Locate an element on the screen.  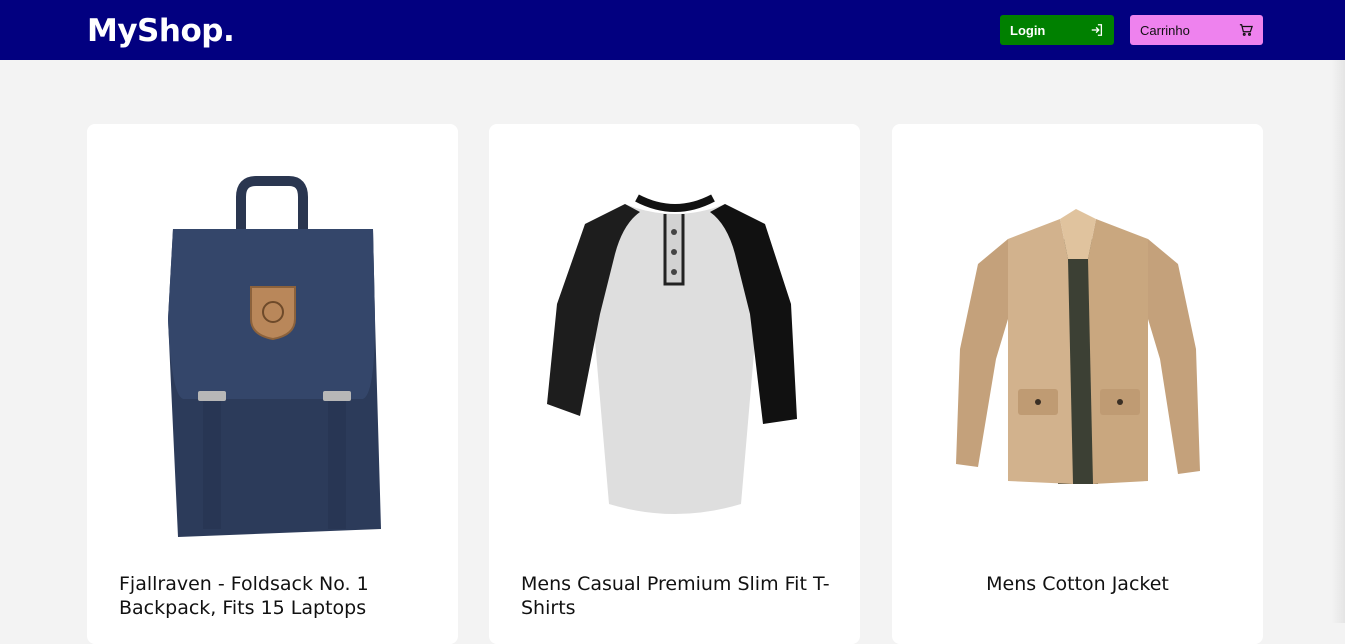
product-title: Mens Cotton Jacket is located at coordinates (1077, 584).